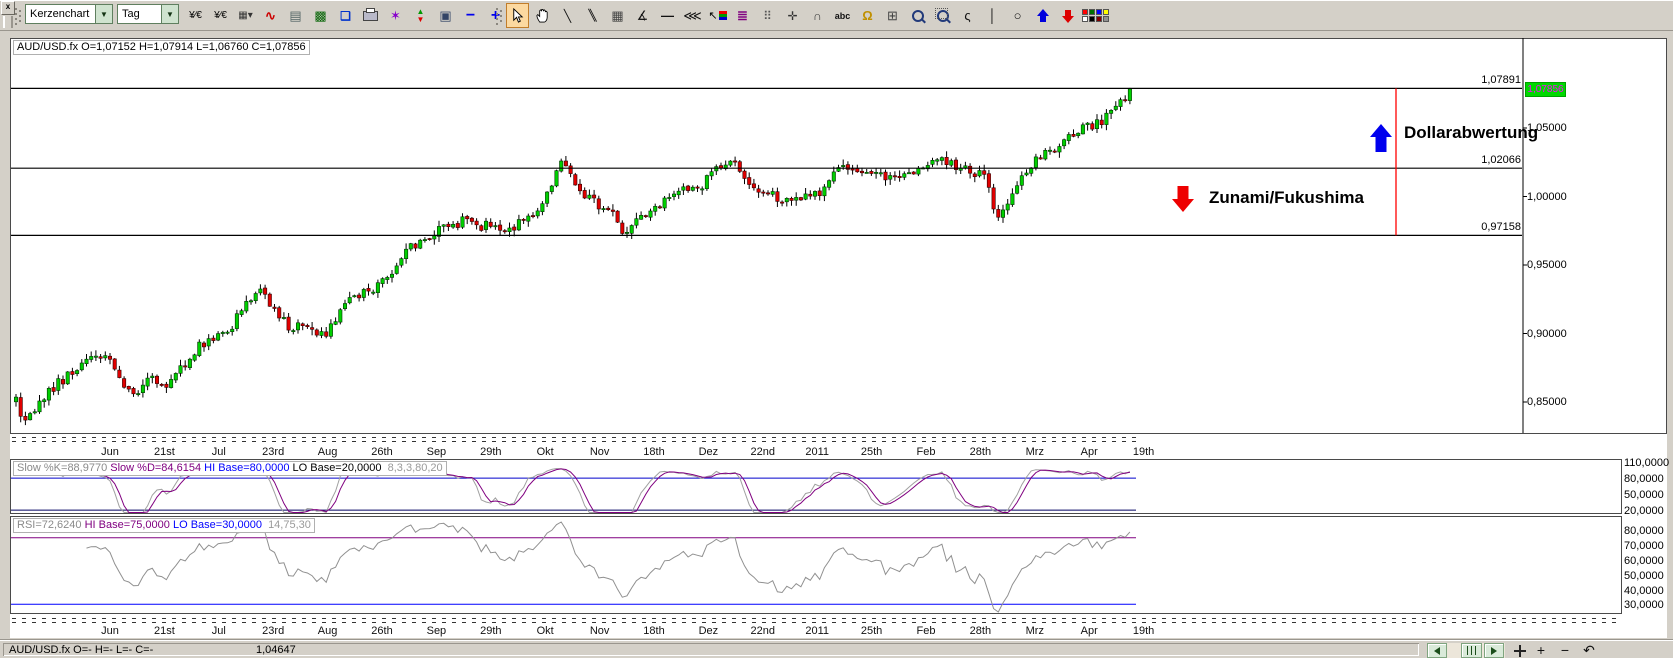 The image size is (1673, 658). I want to click on fib-arcs-icon: ∩, so click(817, 15).